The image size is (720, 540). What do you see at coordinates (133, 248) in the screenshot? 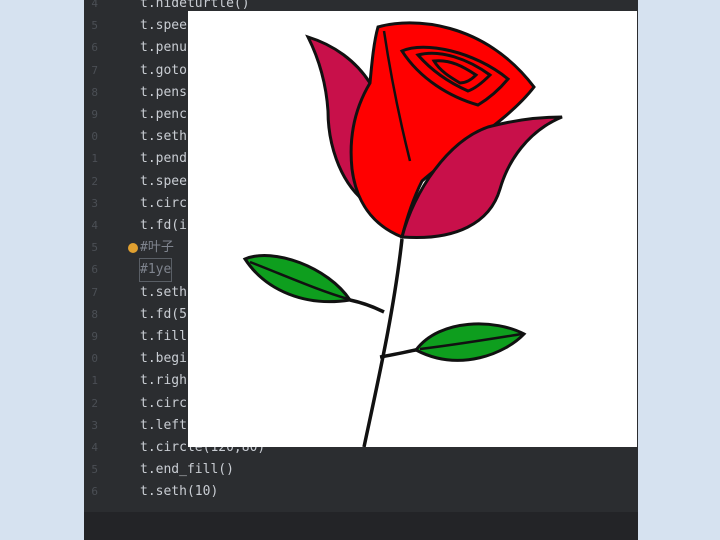
I see `bookmark-icon` at bounding box center [133, 248].